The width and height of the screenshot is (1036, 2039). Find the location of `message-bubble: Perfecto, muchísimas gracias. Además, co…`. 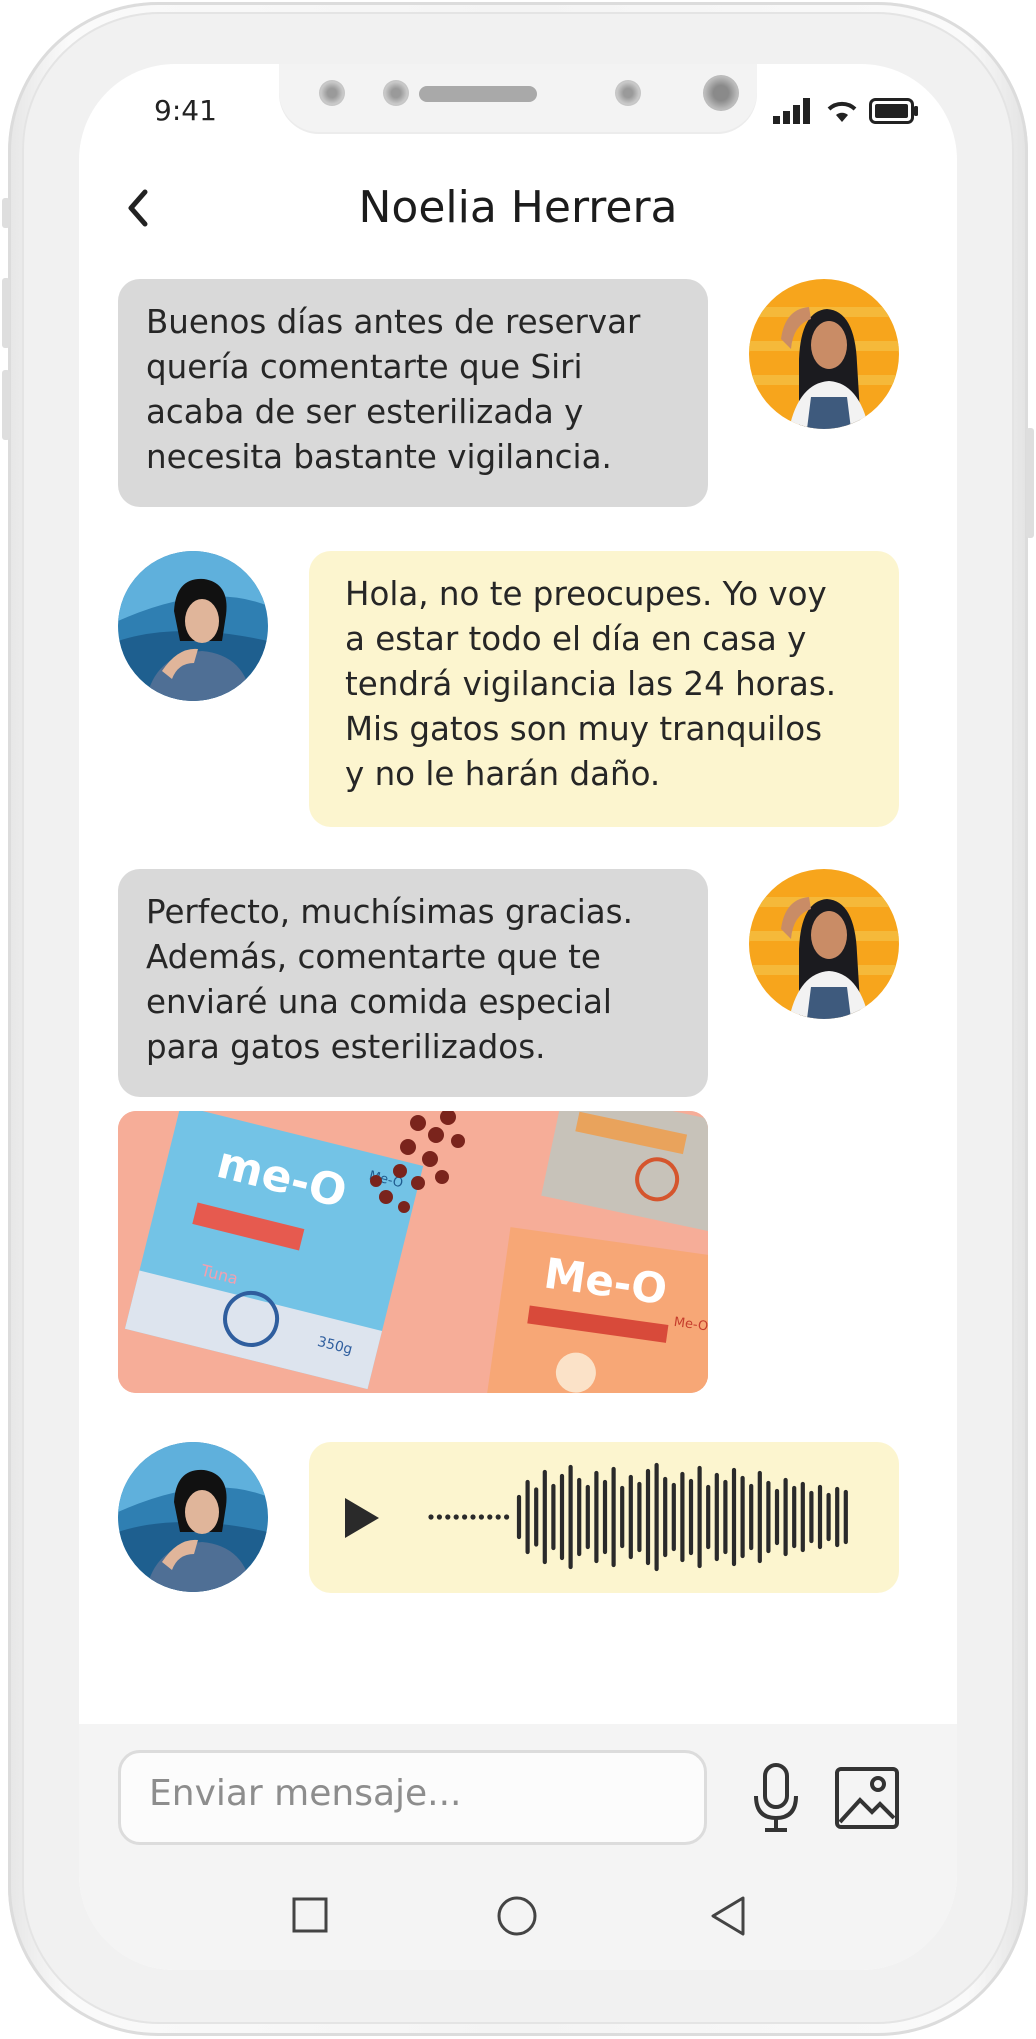

message-bubble: Perfecto, muchísimas gracias. Además, co… is located at coordinates (413, 983).